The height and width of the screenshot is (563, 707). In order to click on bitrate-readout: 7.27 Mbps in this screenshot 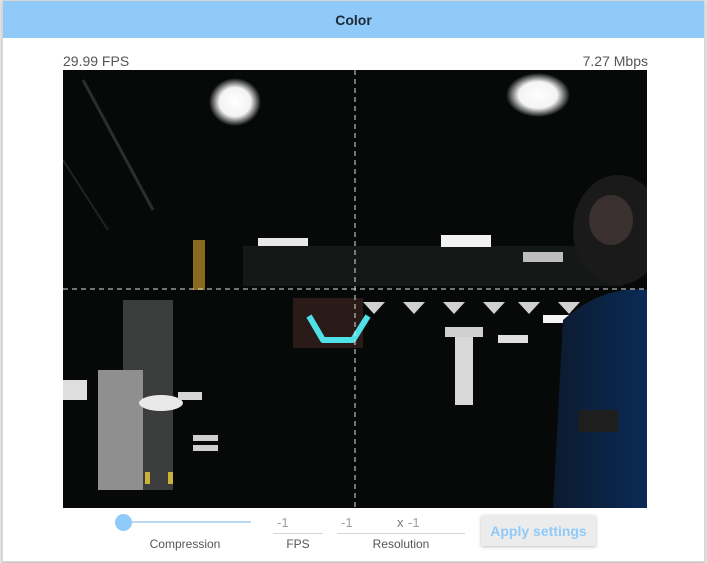, I will do `click(615, 61)`.